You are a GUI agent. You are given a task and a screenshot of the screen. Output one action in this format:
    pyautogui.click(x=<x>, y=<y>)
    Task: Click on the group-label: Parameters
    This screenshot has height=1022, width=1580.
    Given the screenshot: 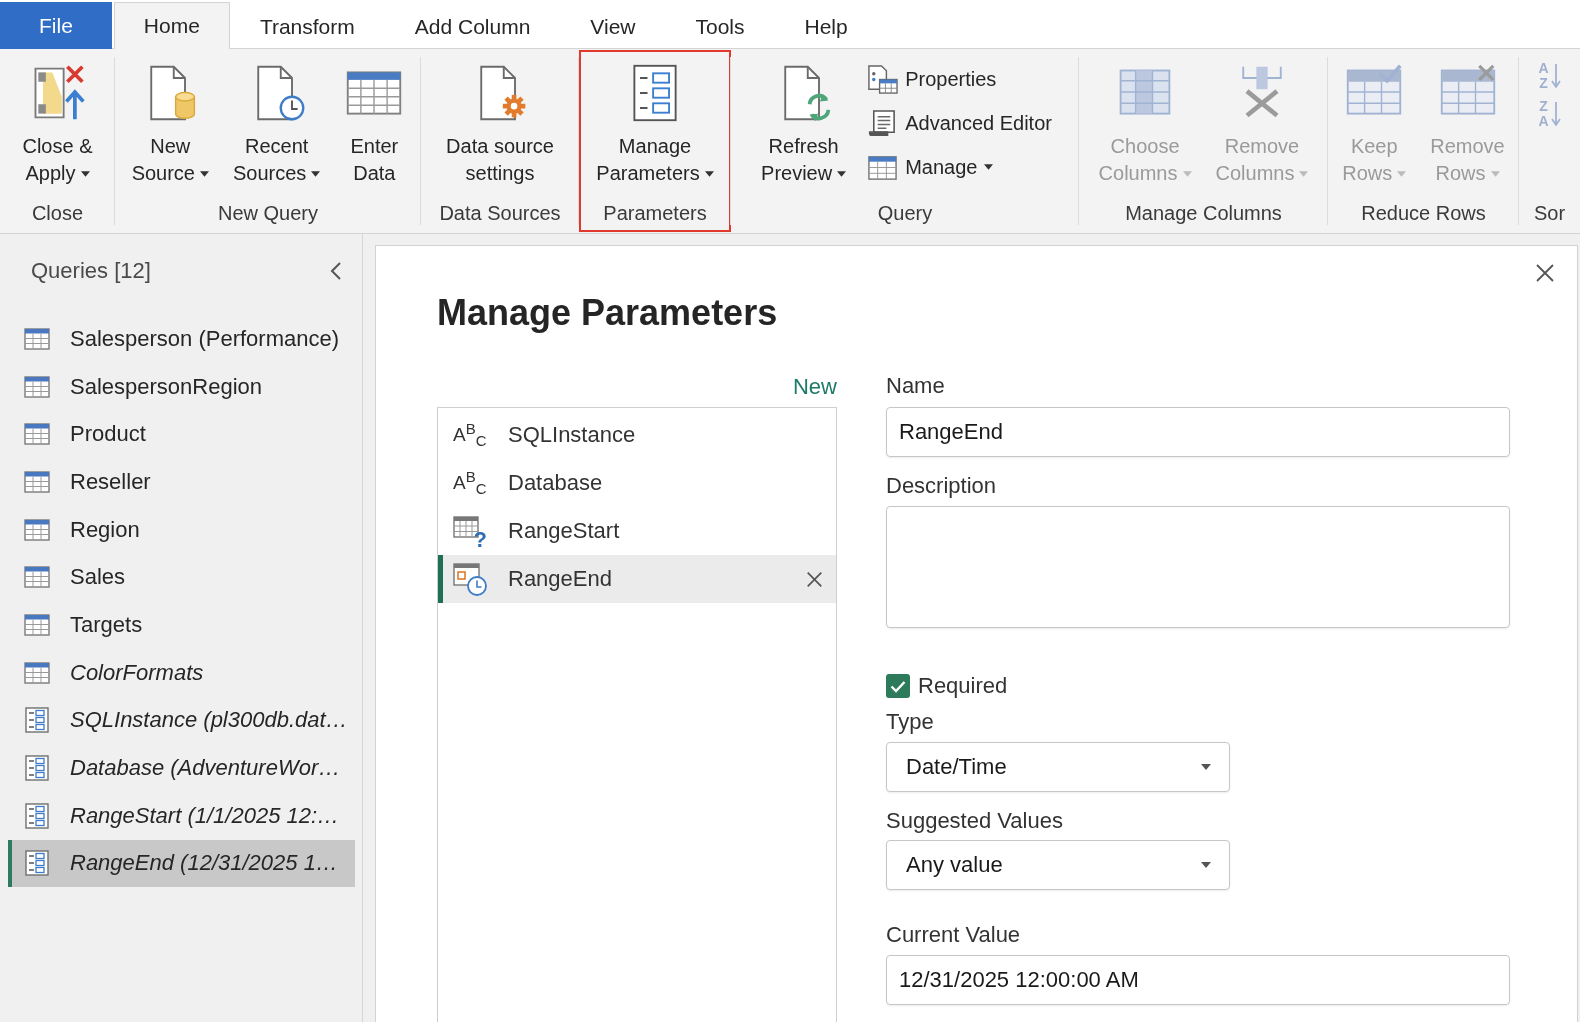 What is the action you would take?
    pyautogui.click(x=655, y=213)
    